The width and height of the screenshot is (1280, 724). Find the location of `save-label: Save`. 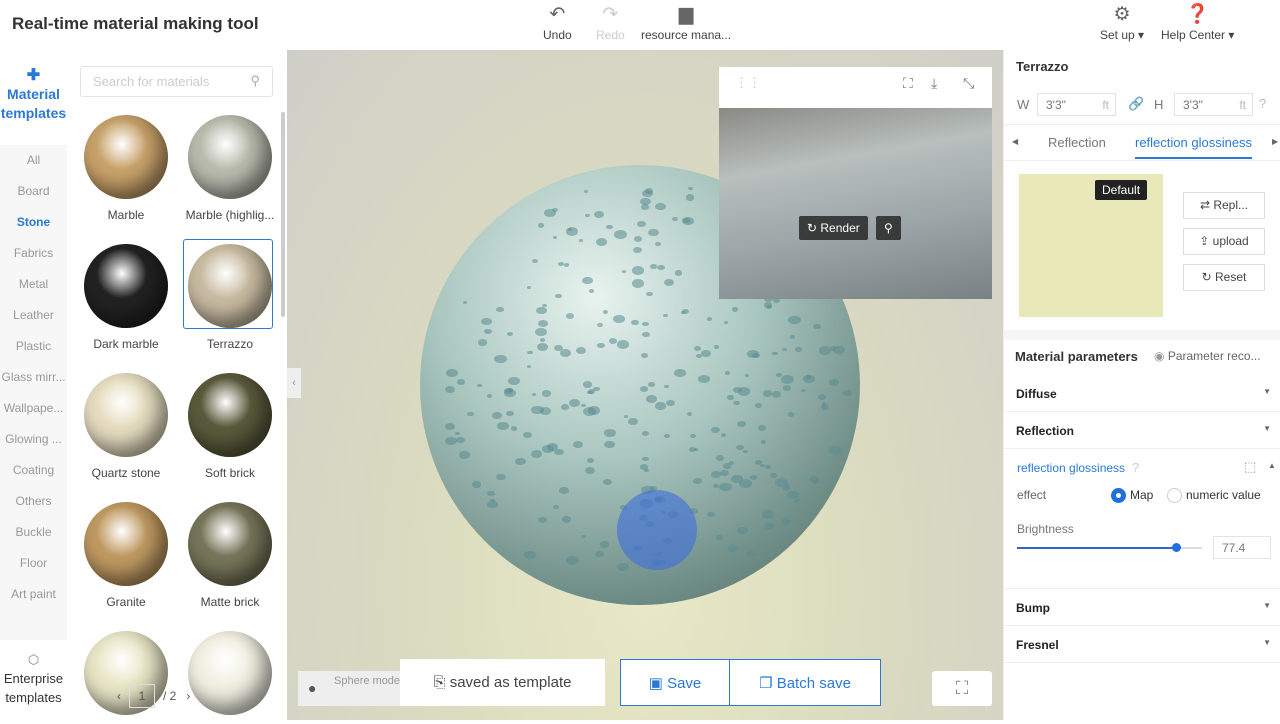

save-label: Save is located at coordinates (684, 683).